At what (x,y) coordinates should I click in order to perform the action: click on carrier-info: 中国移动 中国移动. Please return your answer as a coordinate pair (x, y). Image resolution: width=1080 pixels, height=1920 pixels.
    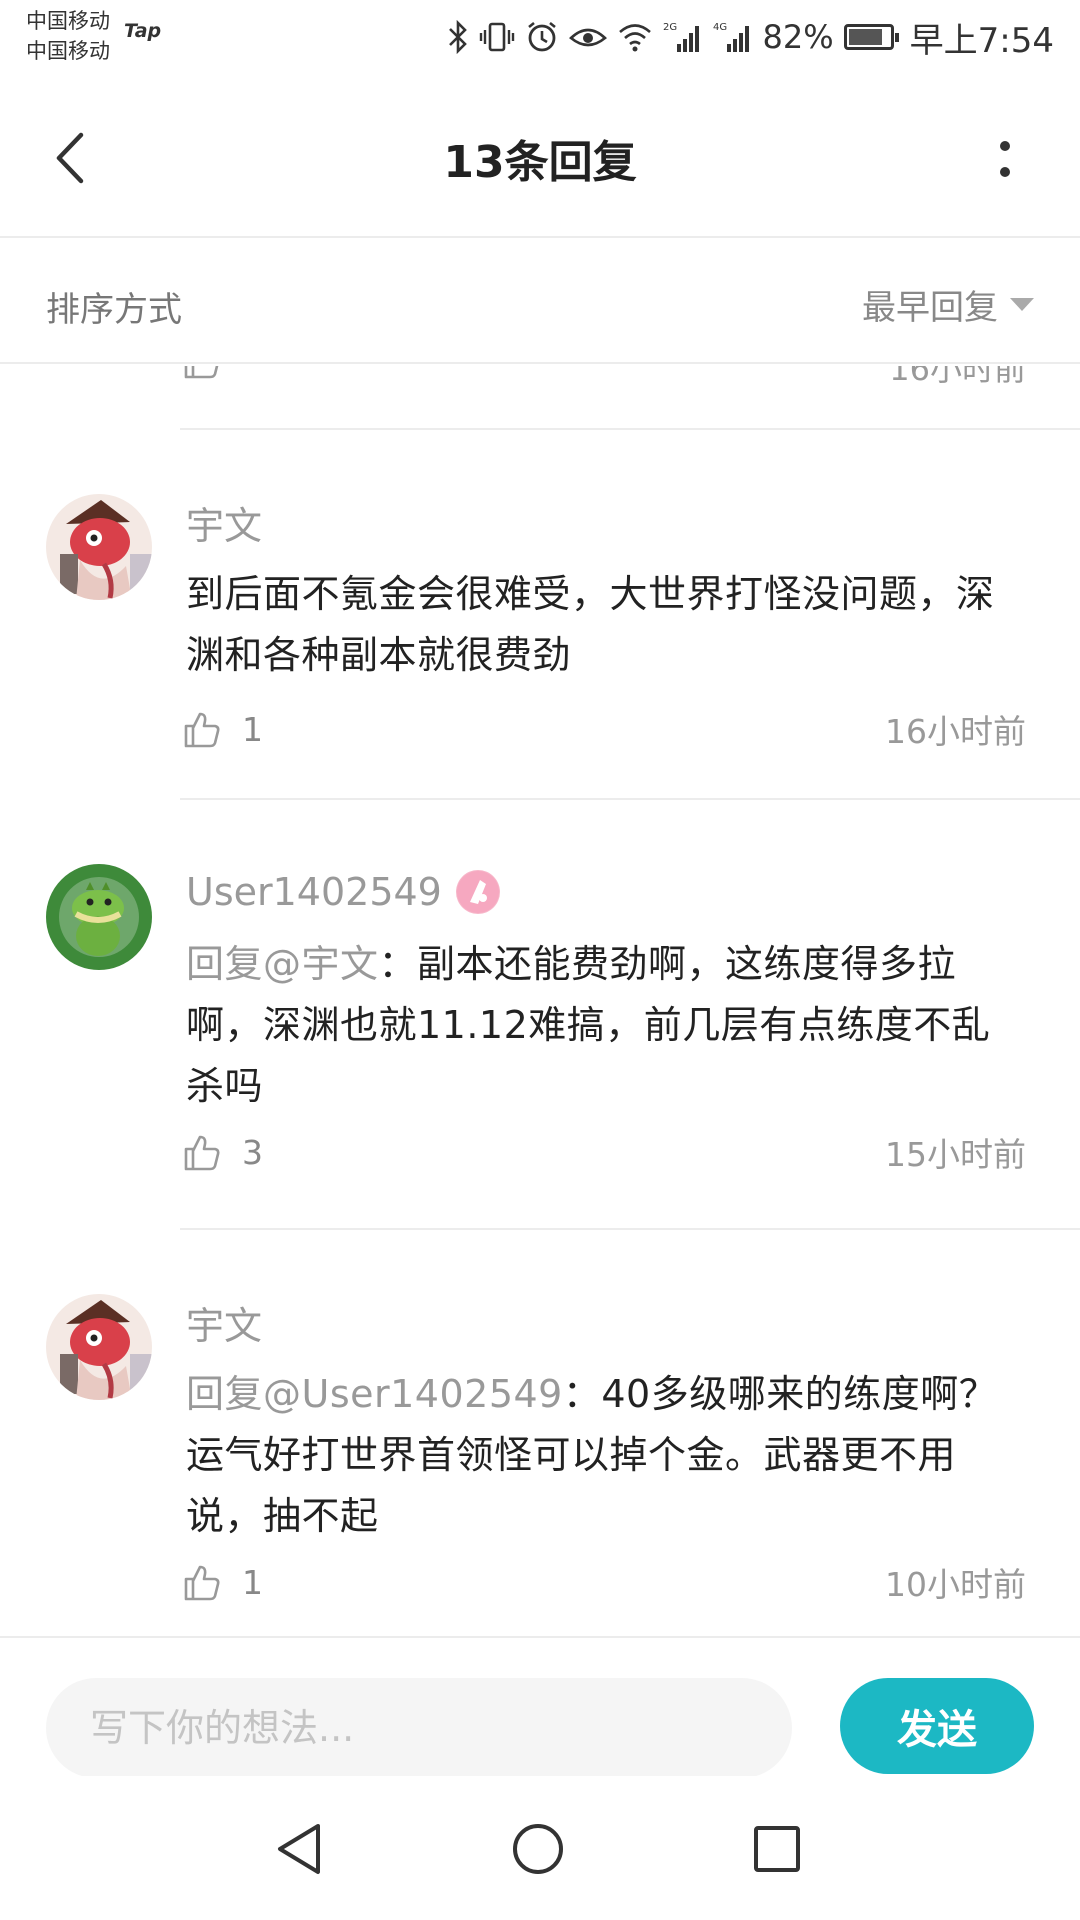
    Looking at the image, I should click on (68, 36).